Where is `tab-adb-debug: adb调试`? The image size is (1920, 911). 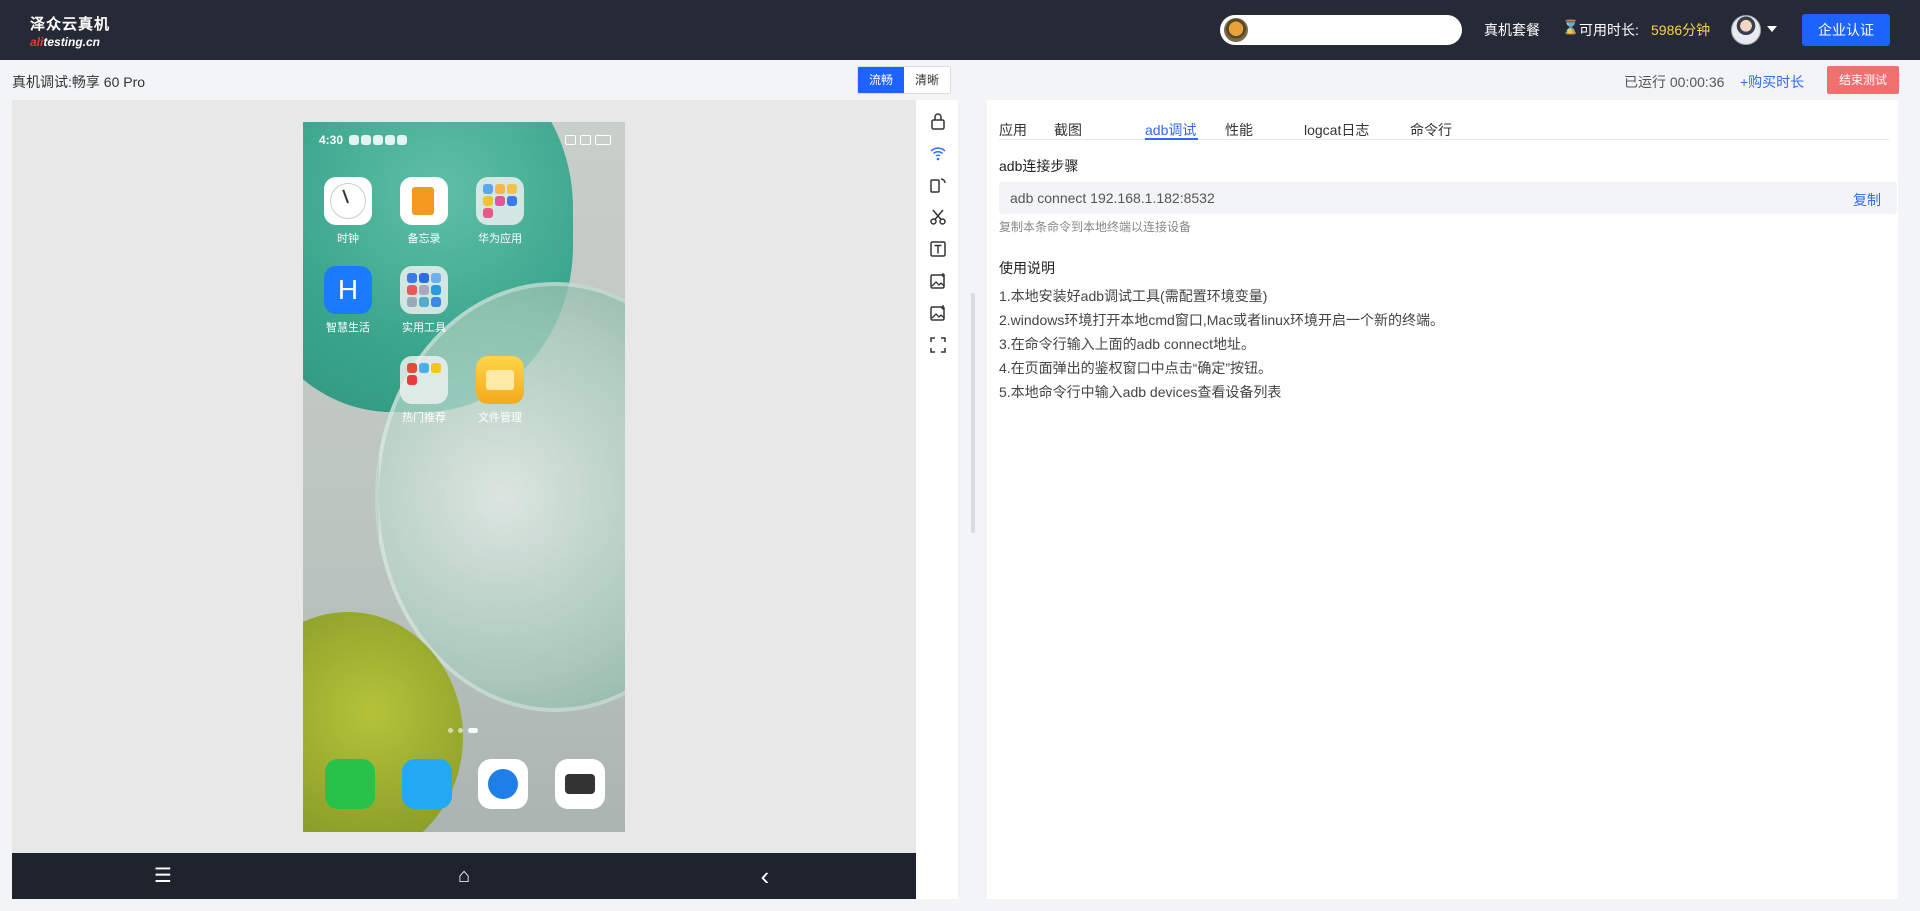
tab-adb-debug: adb调试 is located at coordinates (1170, 130).